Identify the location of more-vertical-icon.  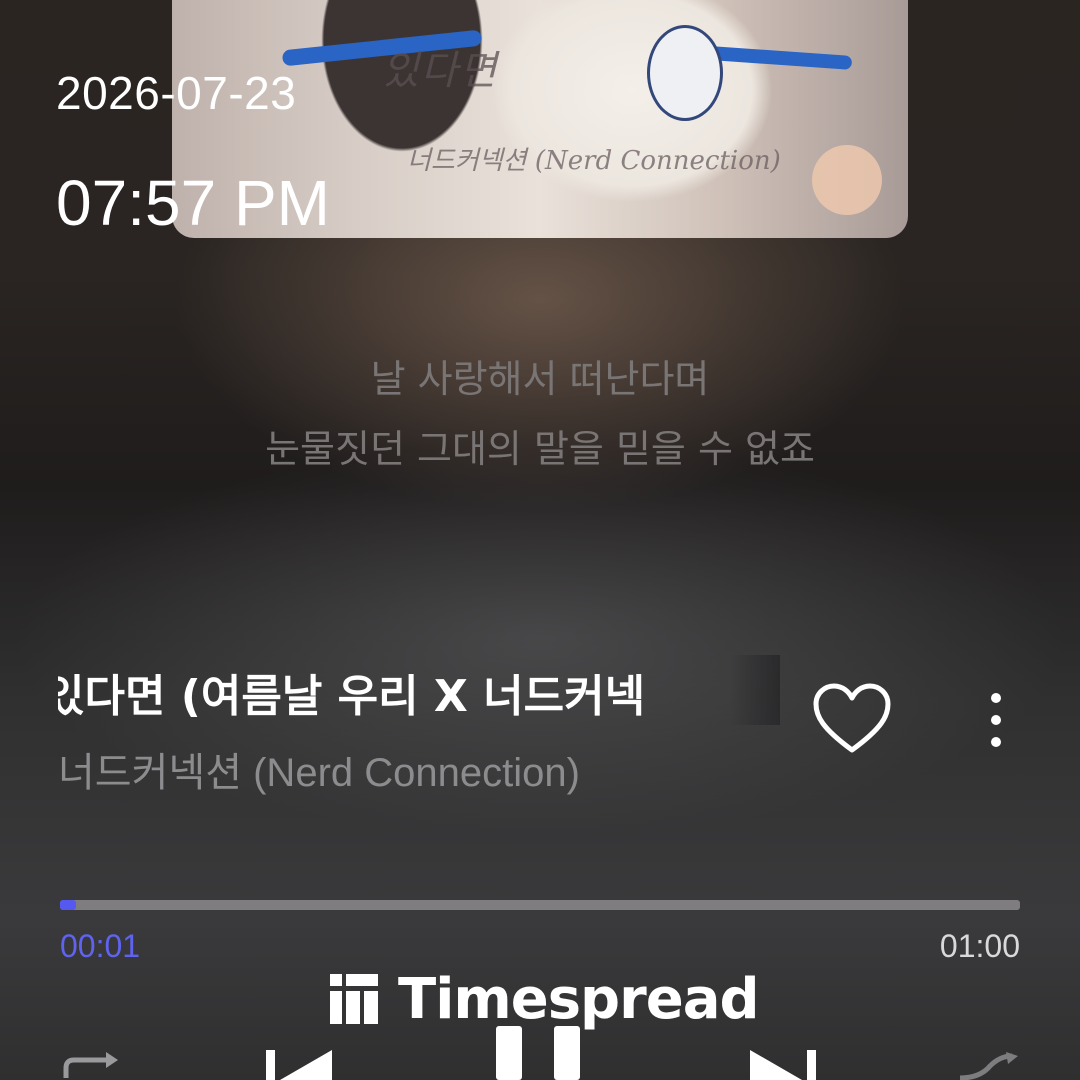
(996, 722).